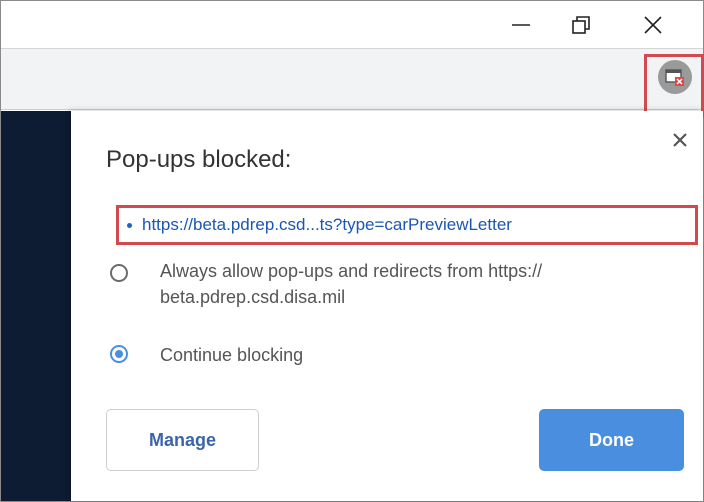  I want to click on popup-blocked-button, so click(675, 77).